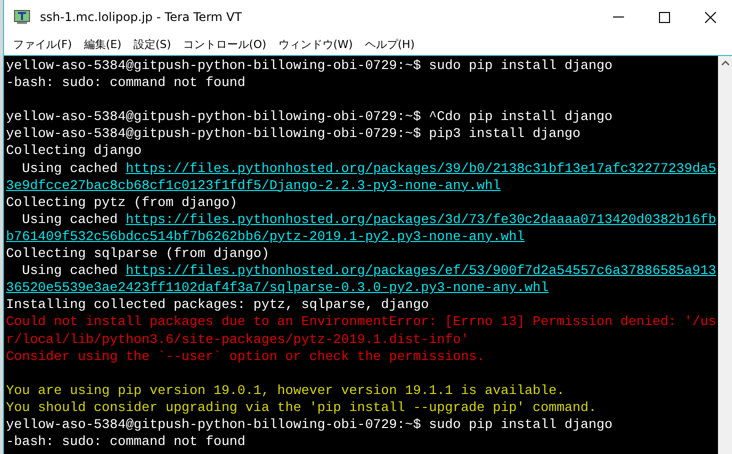 The image size is (732, 454). Describe the element at coordinates (421, 168) in the screenshot. I see `url-link: https://files.pythonhosted.org/packages/39/b0/2138c31bf13e17afc32277239da5` at that location.